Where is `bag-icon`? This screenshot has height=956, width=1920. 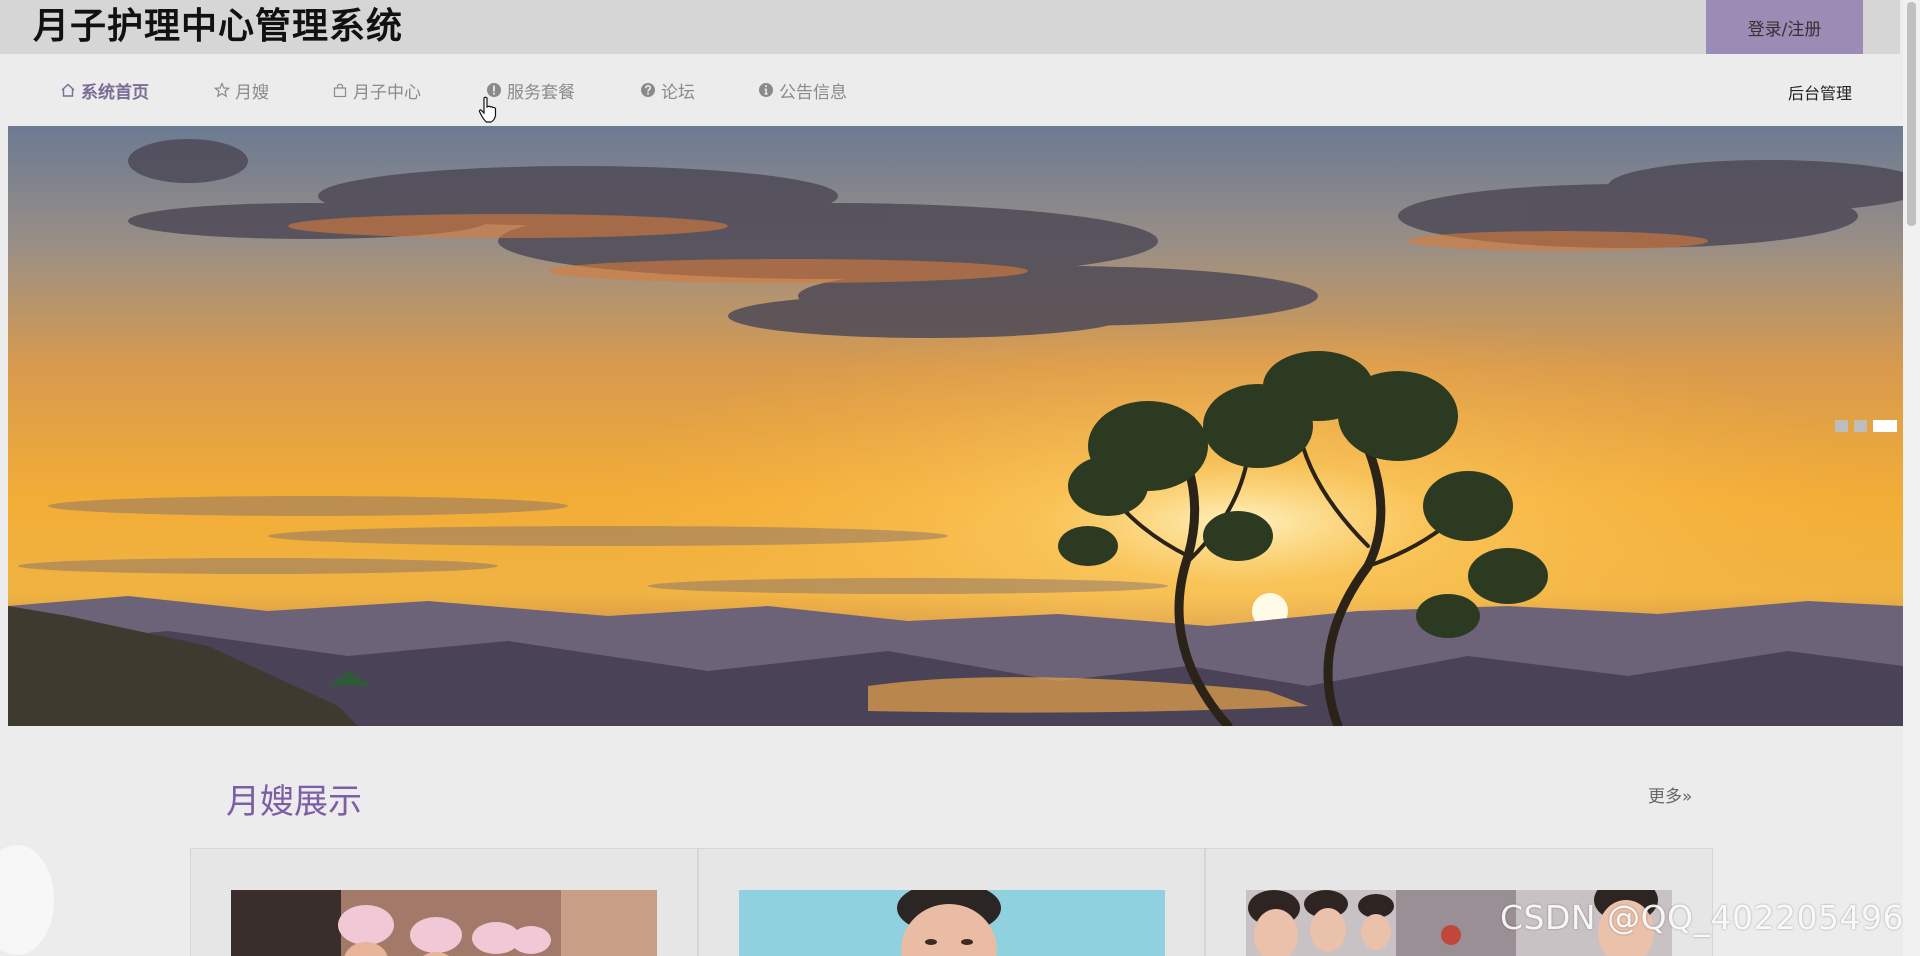 bag-icon is located at coordinates (340, 90).